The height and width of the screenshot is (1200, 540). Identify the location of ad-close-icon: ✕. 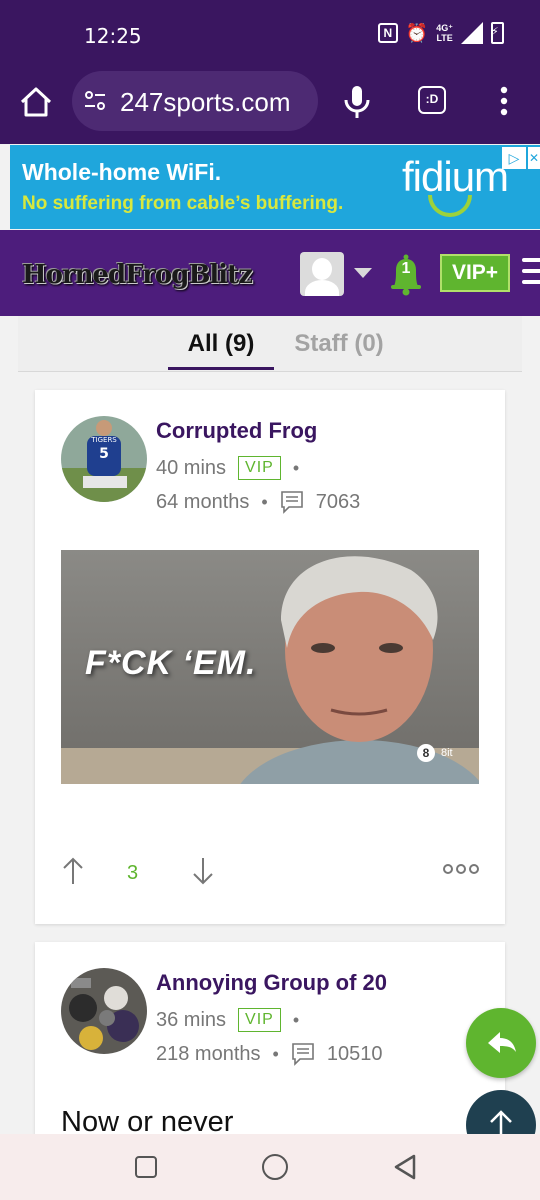
(534, 158).